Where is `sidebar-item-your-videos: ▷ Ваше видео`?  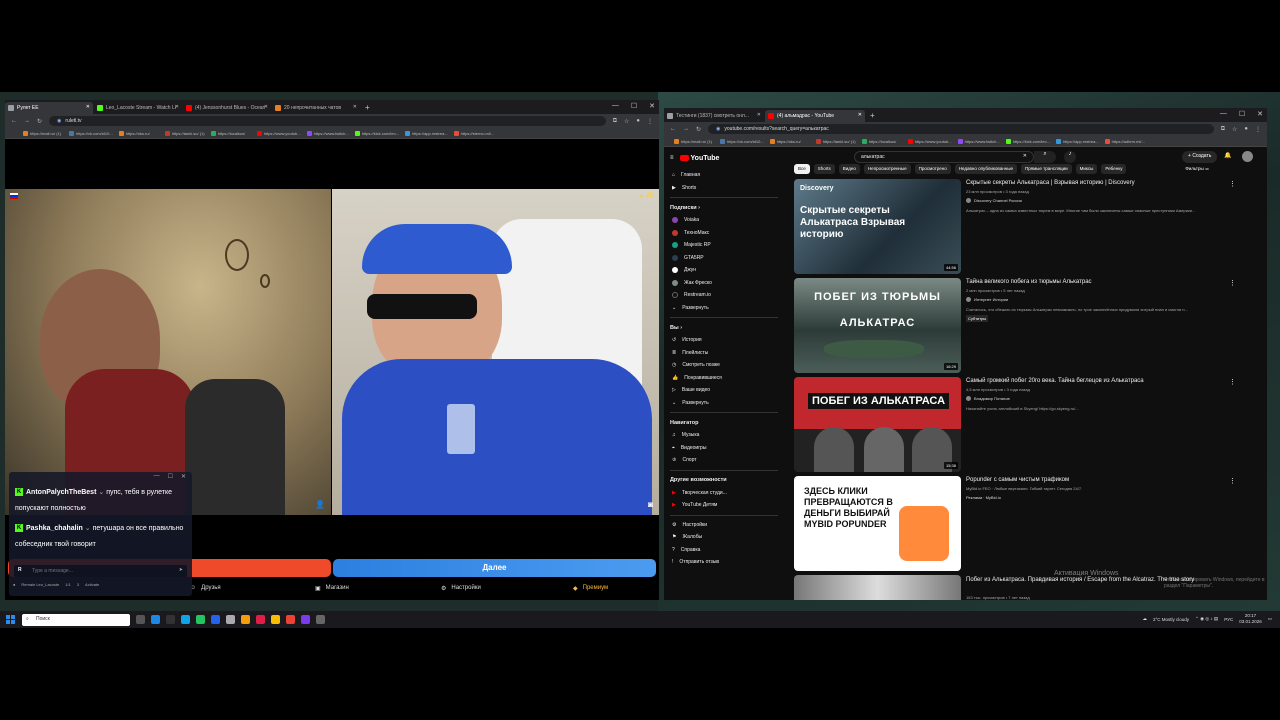
sidebar-item-your-videos: ▷ Ваше видео is located at coordinates (724, 390).